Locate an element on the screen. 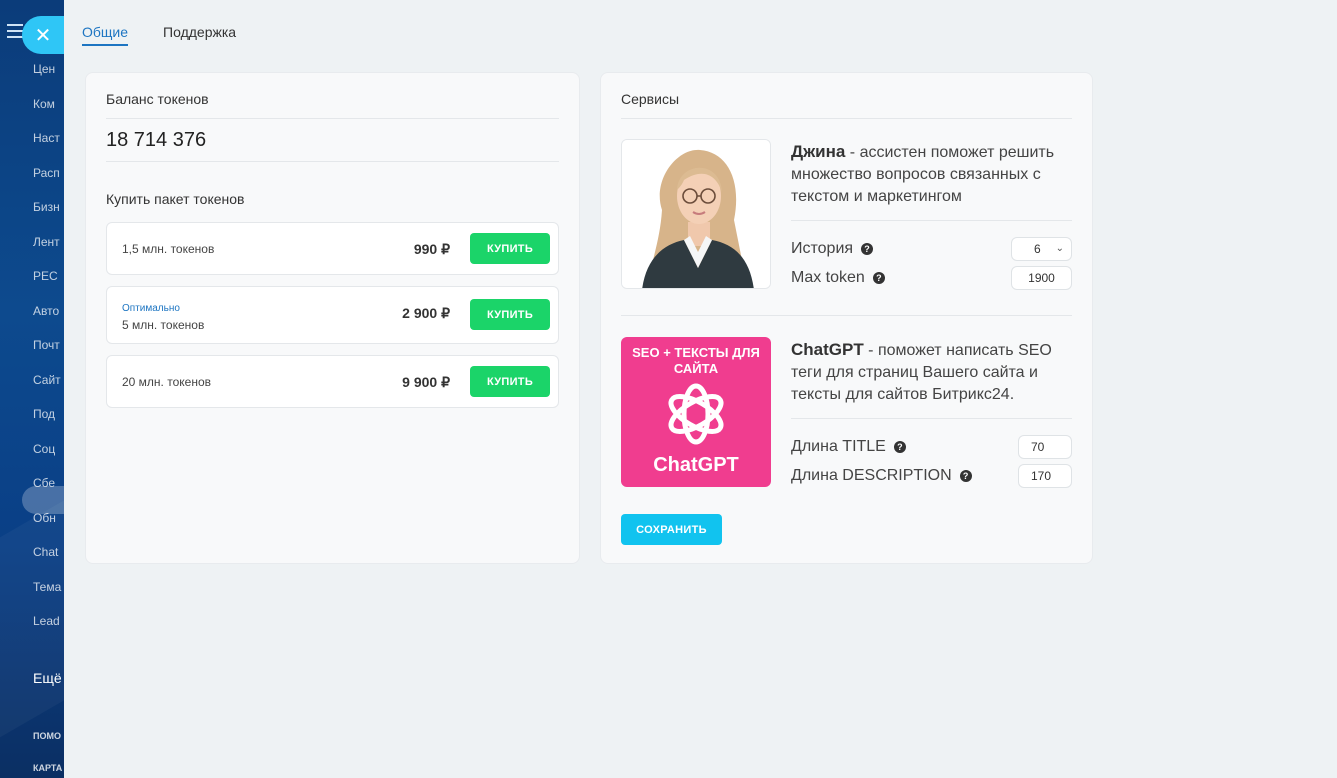 Image resolution: width=1337 pixels, height=778 pixels. chevron-down-icon: ⌄ is located at coordinates (1059, 248).